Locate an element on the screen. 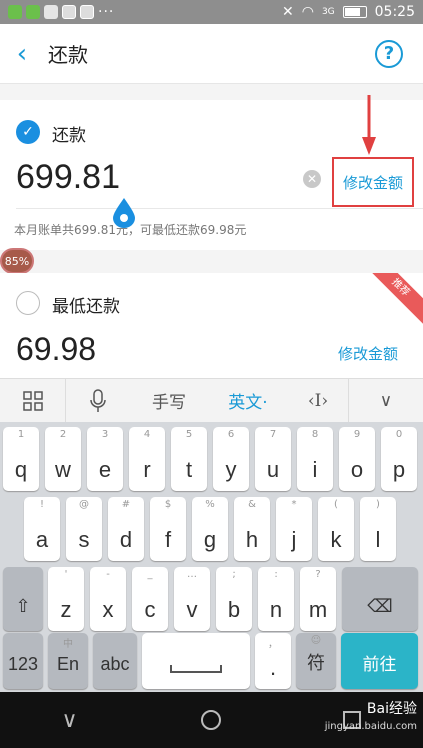 This screenshot has width=423, height=748. page-title: 还款 is located at coordinates (68, 55).